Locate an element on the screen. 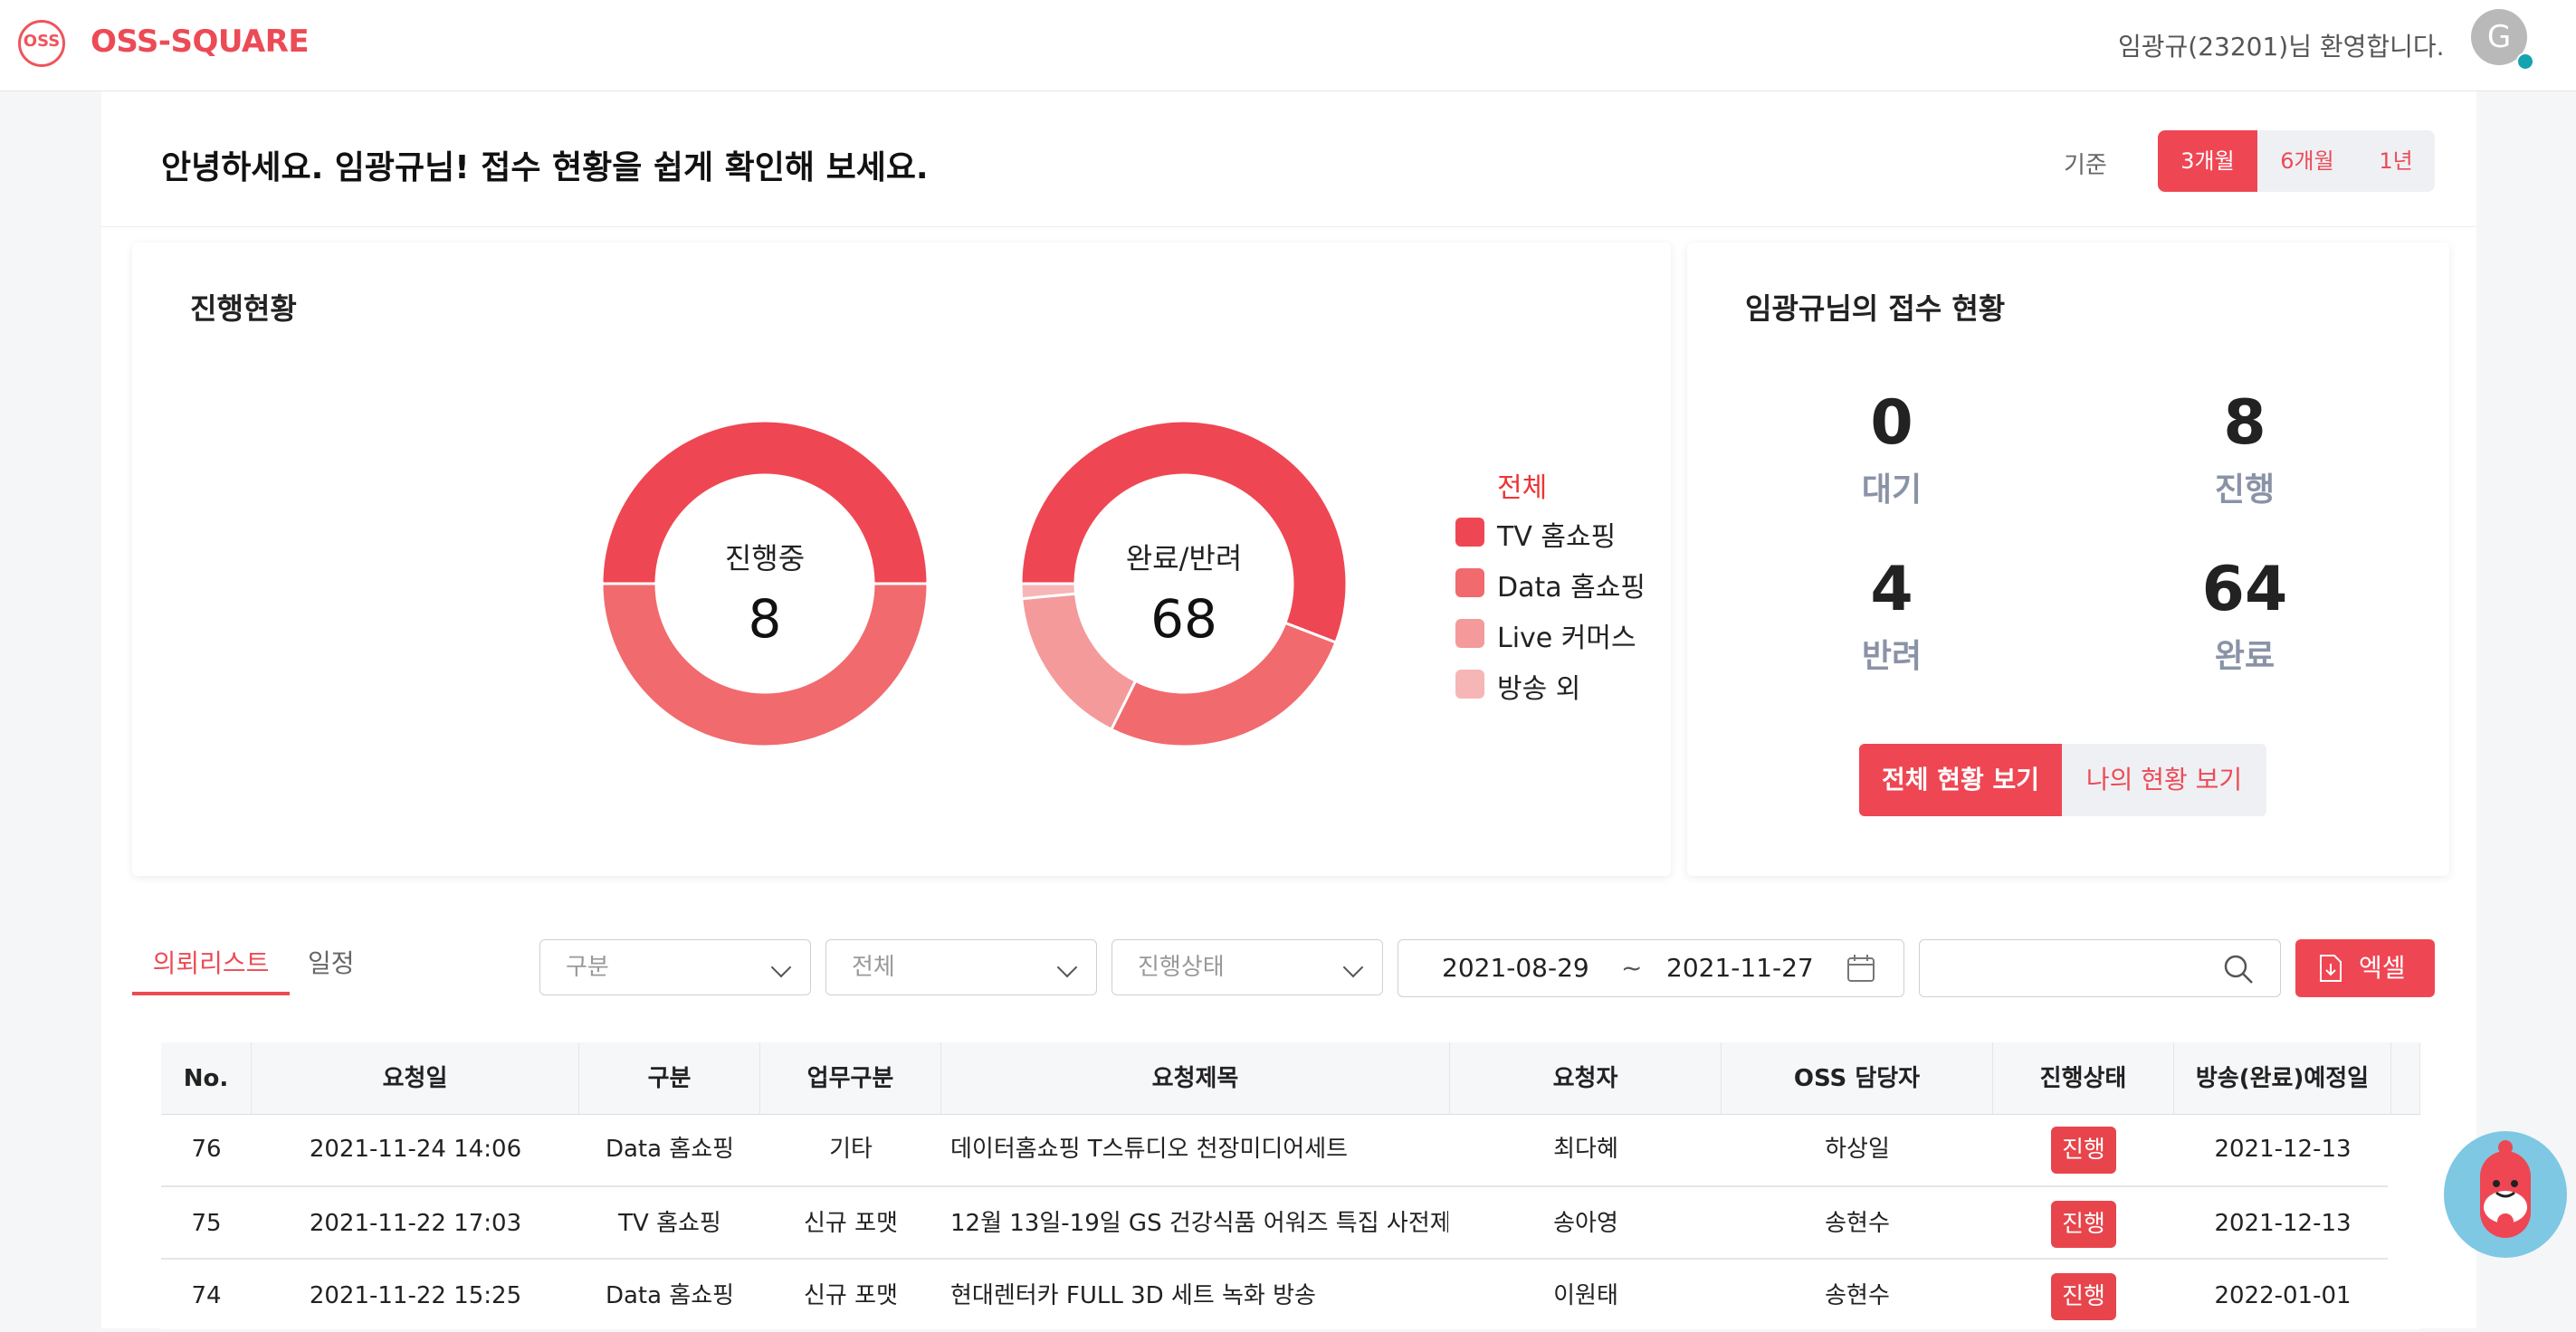 This screenshot has height=1332, width=2576. table-cell: 송아영 is located at coordinates (1586, 1223).